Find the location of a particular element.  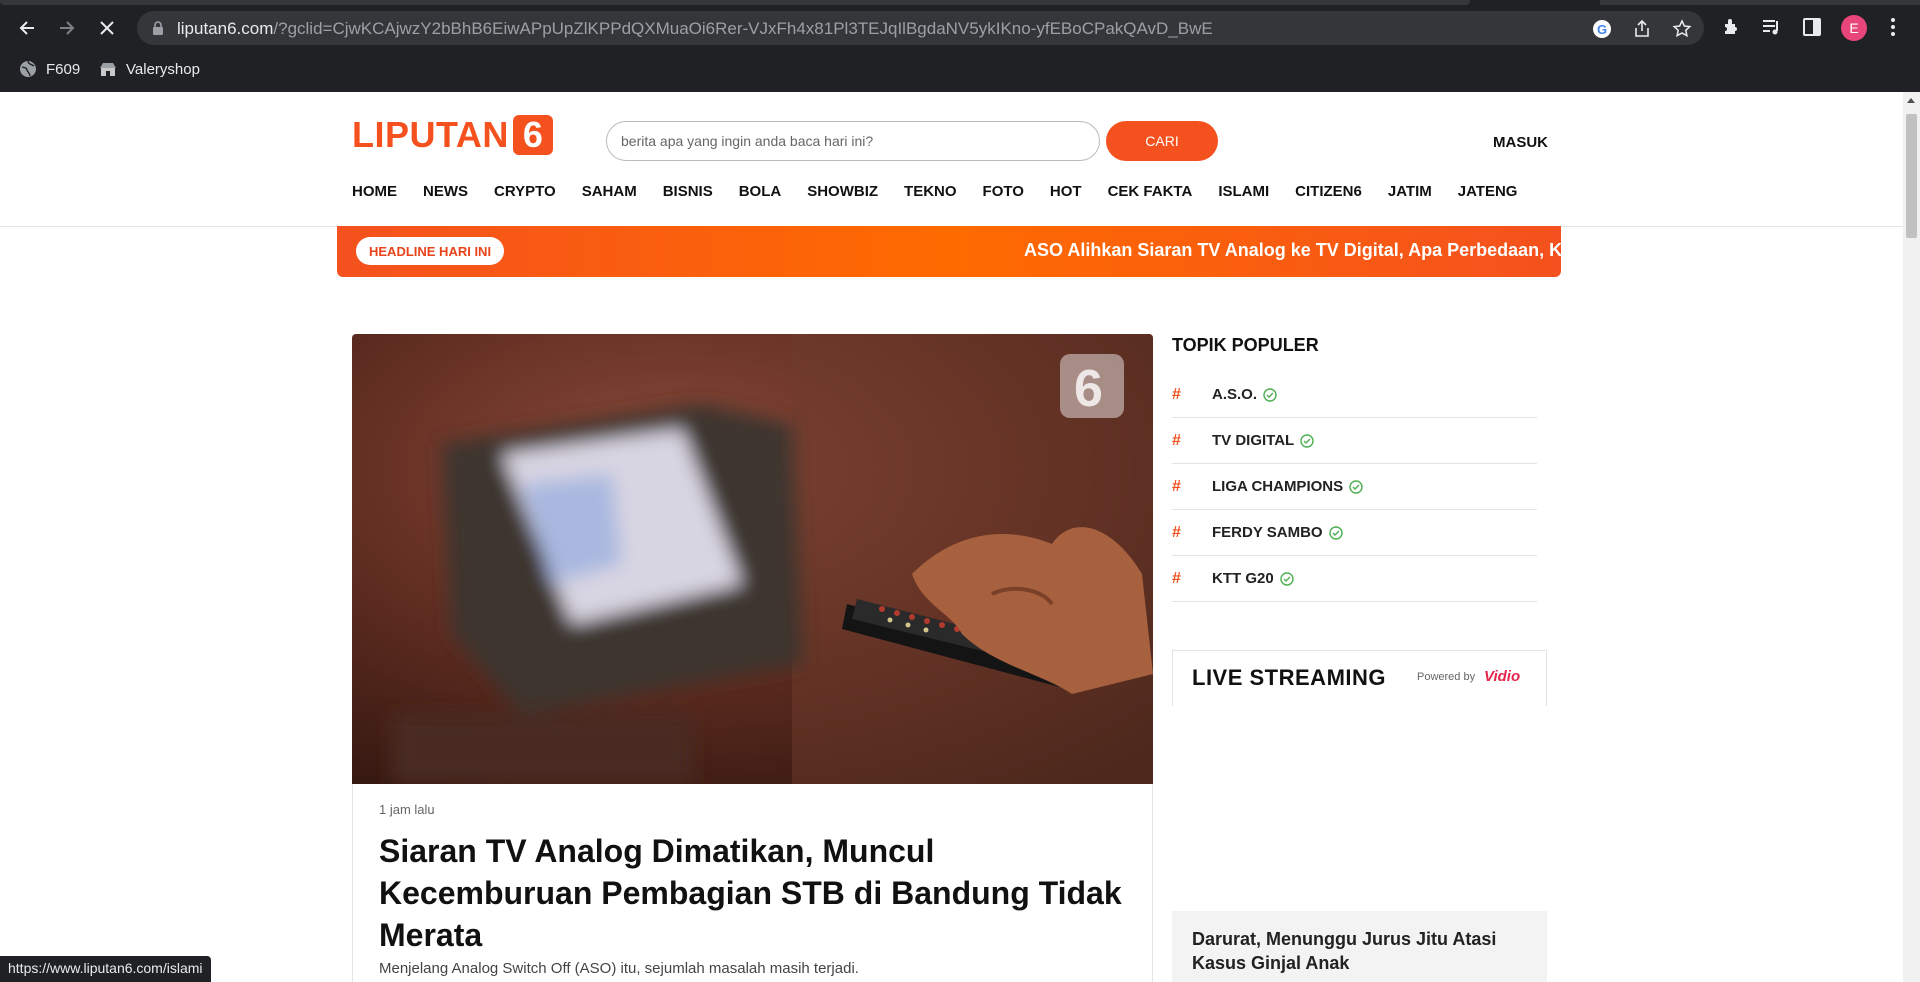

topik-item-aso: # A.S.O. is located at coordinates (1354, 395).